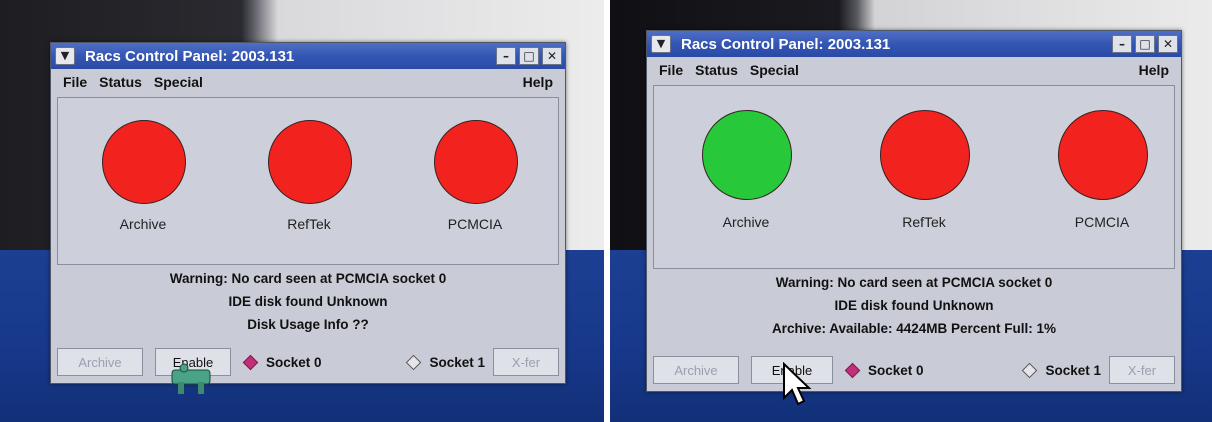 The height and width of the screenshot is (422, 1212). Describe the element at coordinates (191, 378) in the screenshot. I see `busy-cursor-icon` at that location.